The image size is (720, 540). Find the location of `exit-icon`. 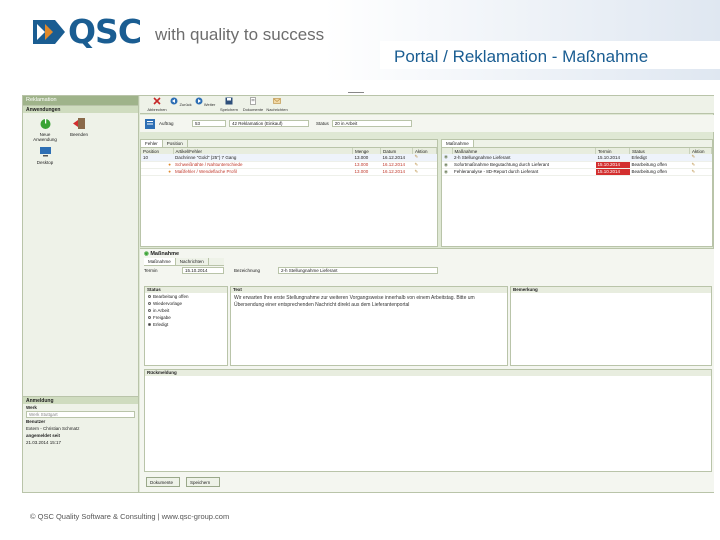

exit-icon is located at coordinates (78, 123).